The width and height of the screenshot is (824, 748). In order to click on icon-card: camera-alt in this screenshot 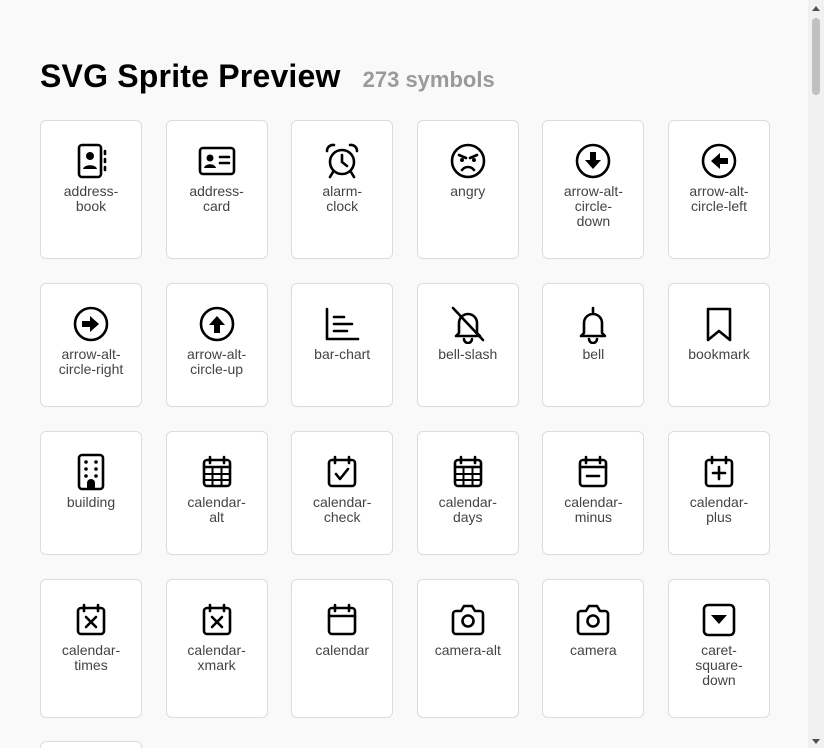, I will do `click(467, 648)`.